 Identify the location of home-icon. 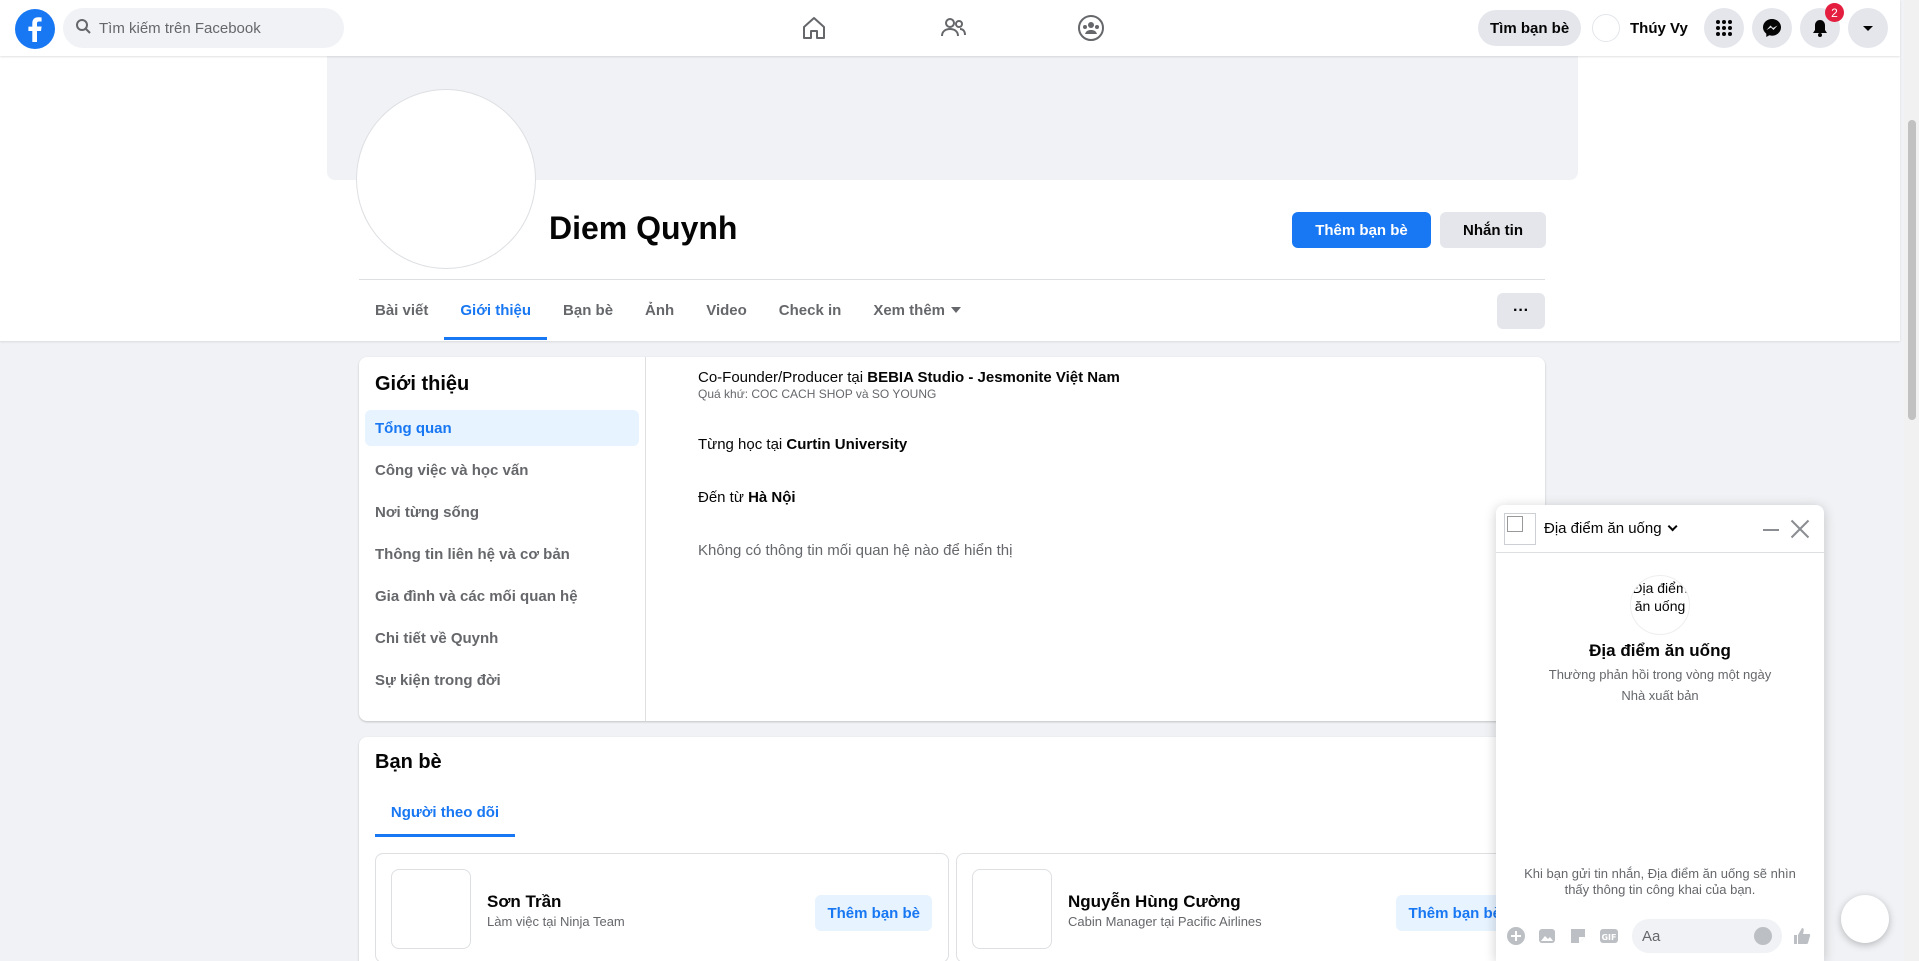
(814, 28).